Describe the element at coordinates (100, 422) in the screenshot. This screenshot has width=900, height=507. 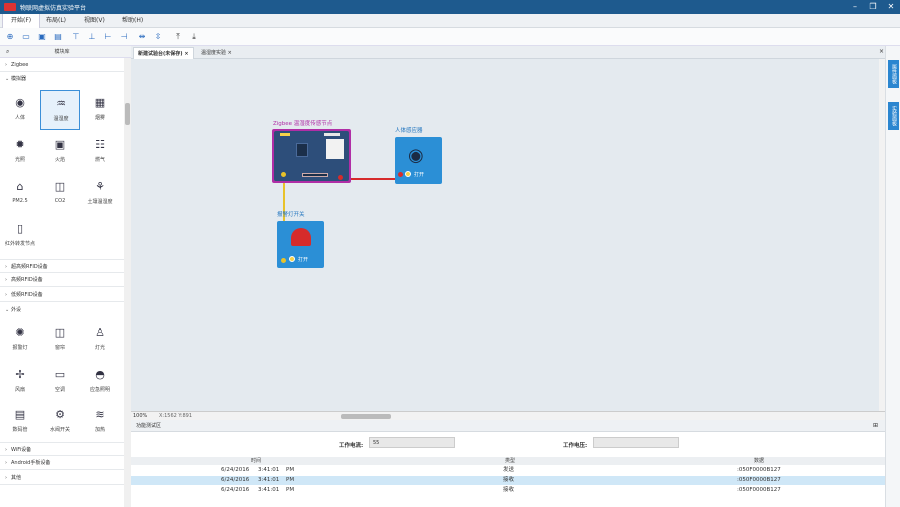
I see `module-heater: ≋ 加热` at that location.